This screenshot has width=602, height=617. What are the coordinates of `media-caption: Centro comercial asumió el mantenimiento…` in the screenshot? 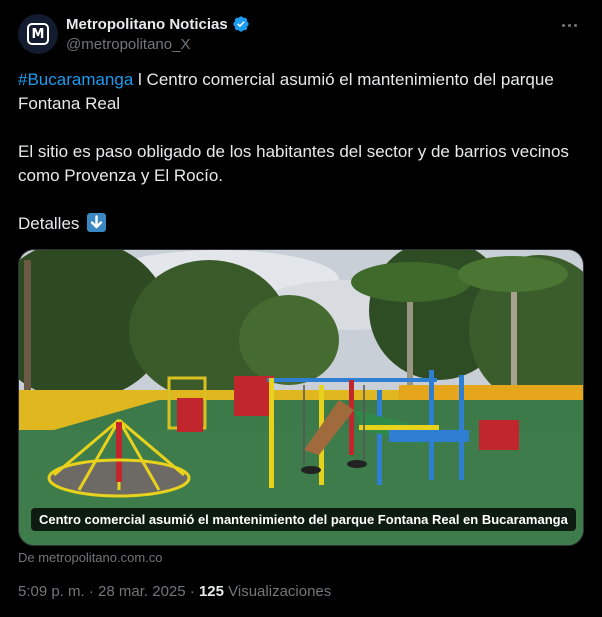 It's located at (303, 519).